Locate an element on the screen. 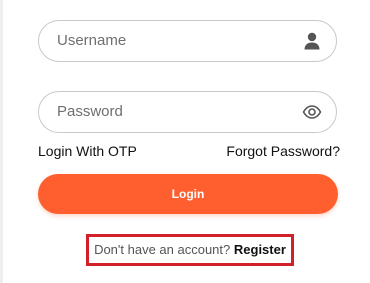 The image size is (370, 283). user-icon is located at coordinates (312, 41).